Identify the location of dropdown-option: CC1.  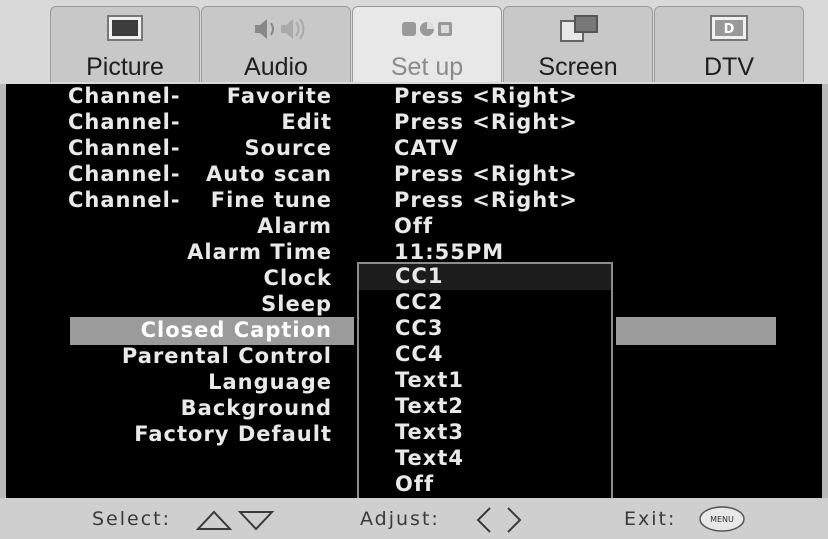
(485, 277).